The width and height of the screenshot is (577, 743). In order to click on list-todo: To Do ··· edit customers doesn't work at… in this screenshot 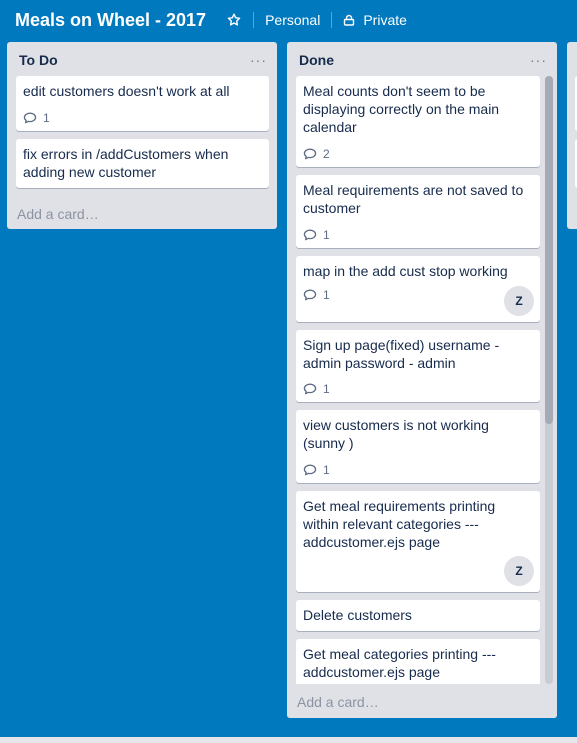, I will do `click(142, 135)`.